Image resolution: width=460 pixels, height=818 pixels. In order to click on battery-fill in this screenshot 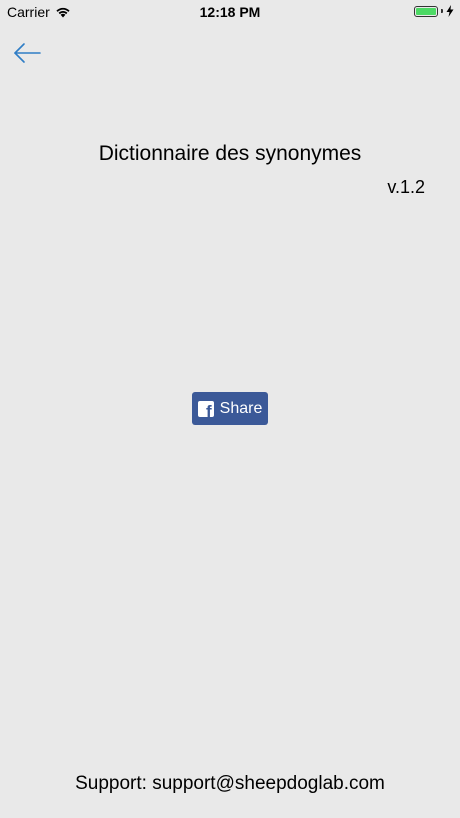, I will do `click(426, 11)`.